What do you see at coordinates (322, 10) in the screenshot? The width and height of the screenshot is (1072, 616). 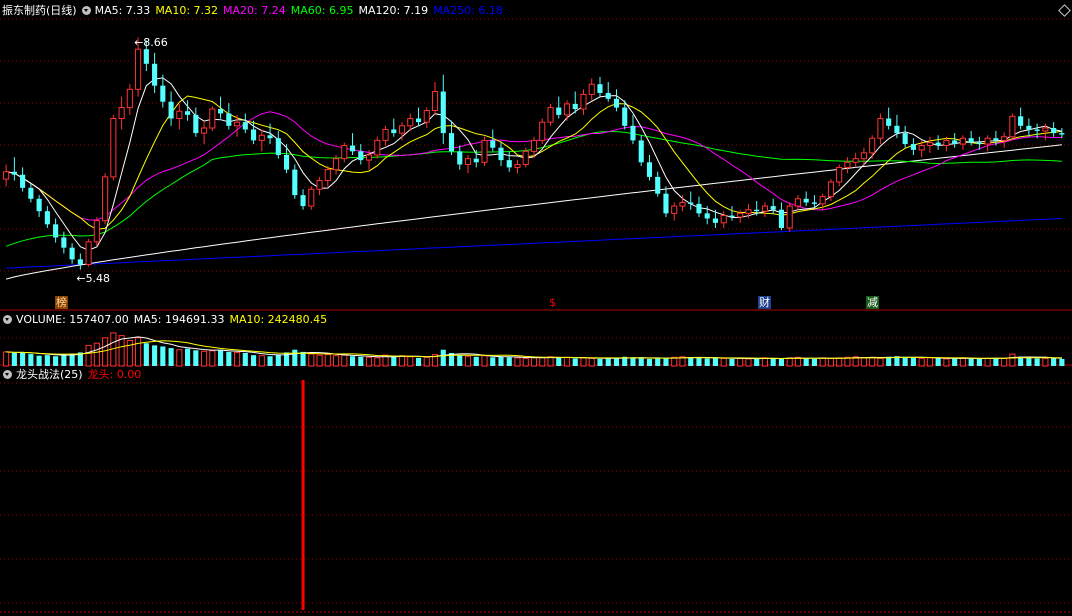 I see `main-indicator-3: MA60: 6.95` at bounding box center [322, 10].